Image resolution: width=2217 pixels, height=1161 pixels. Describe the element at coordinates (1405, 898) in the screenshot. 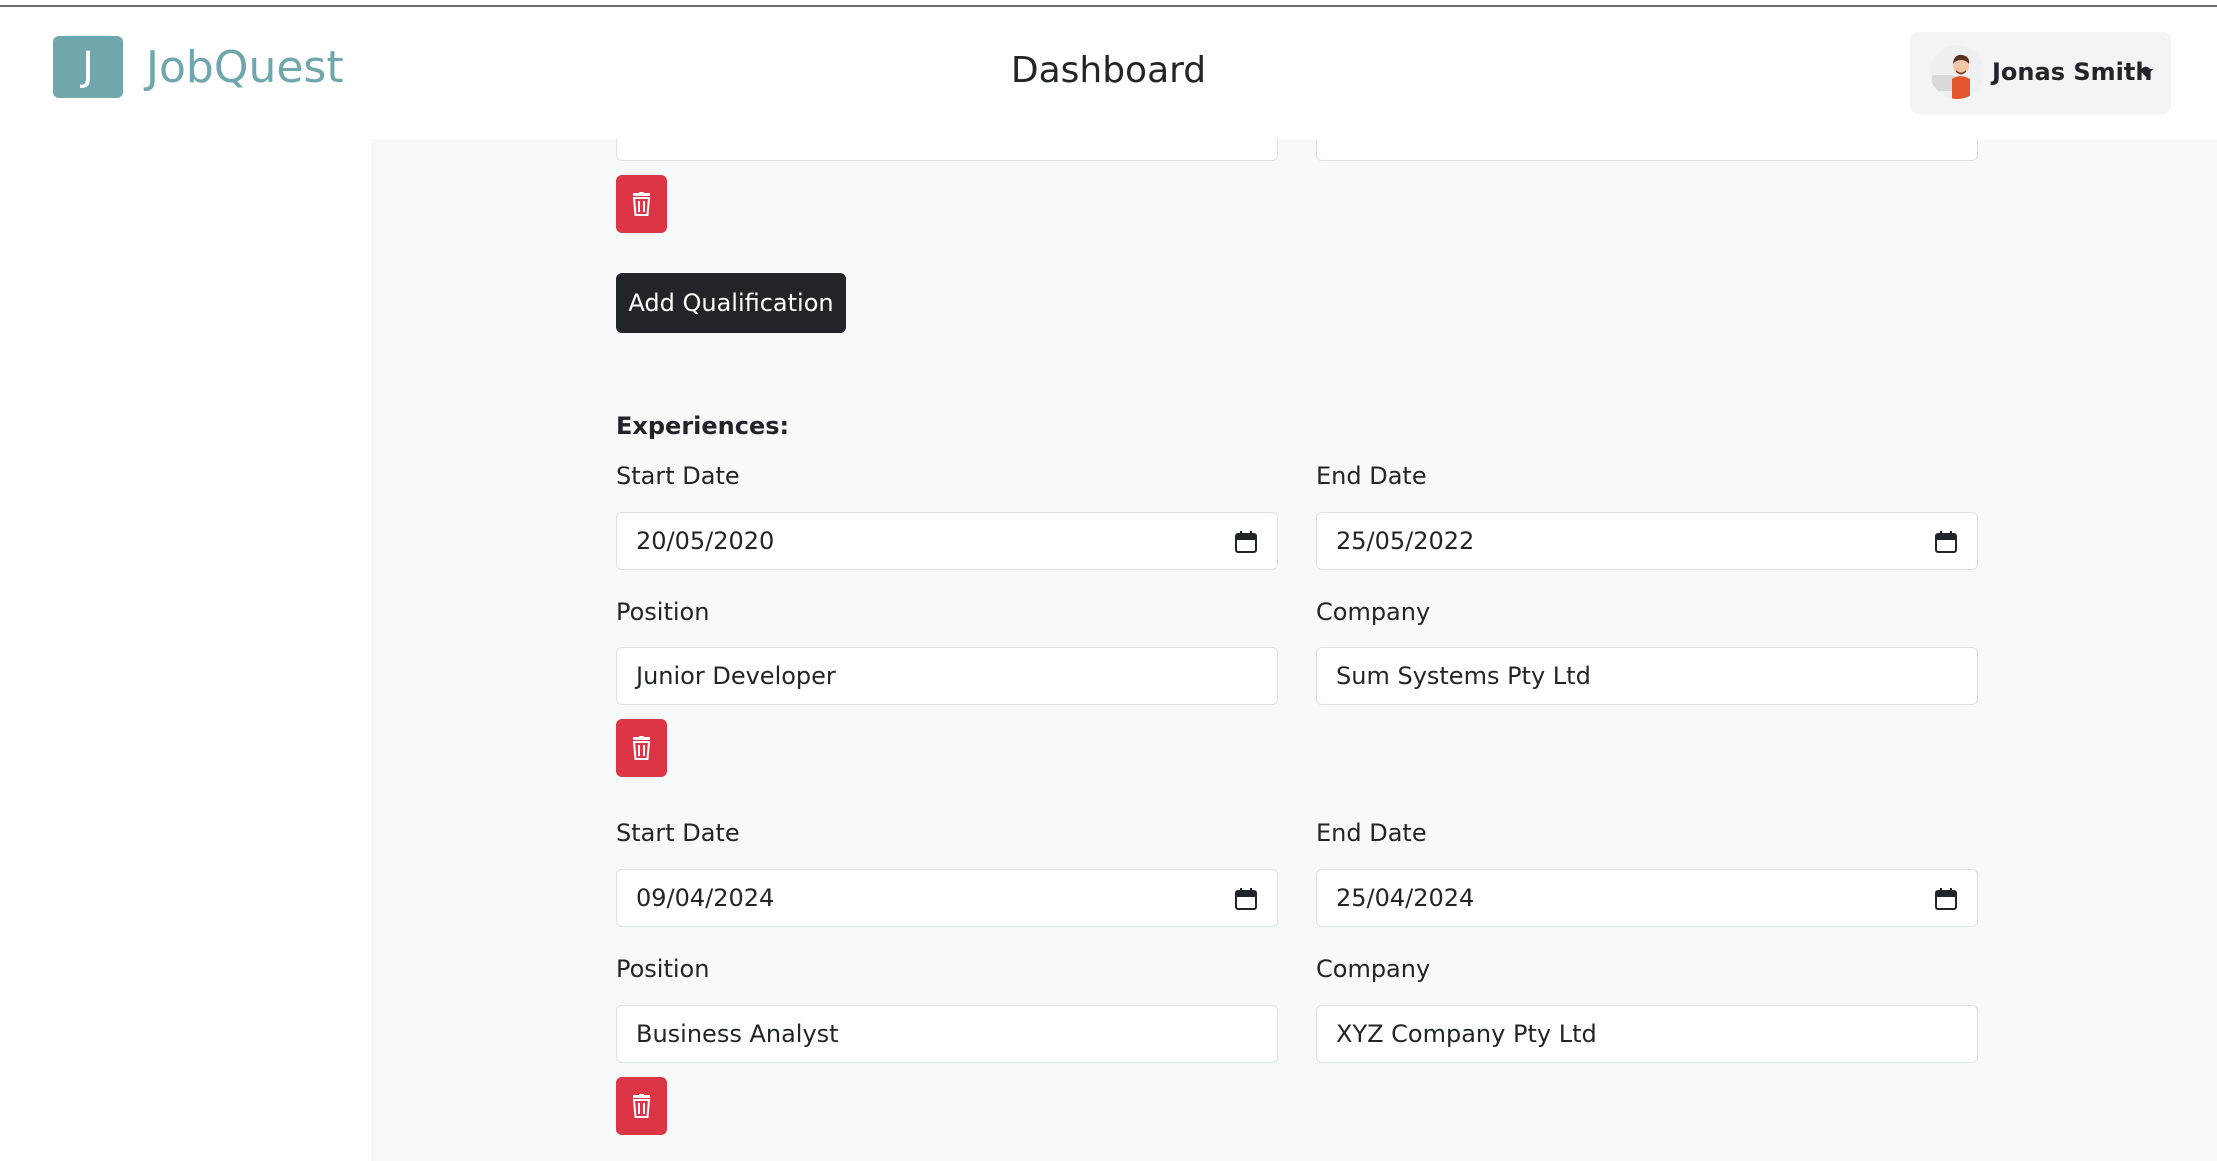

I see `end-date-value: 25/04/2024` at that location.